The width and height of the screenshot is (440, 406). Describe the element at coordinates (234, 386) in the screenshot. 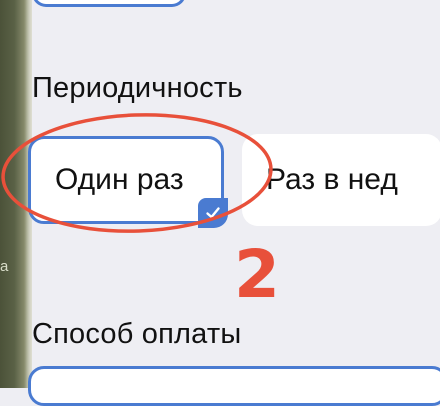

I see `payment-method-option` at that location.